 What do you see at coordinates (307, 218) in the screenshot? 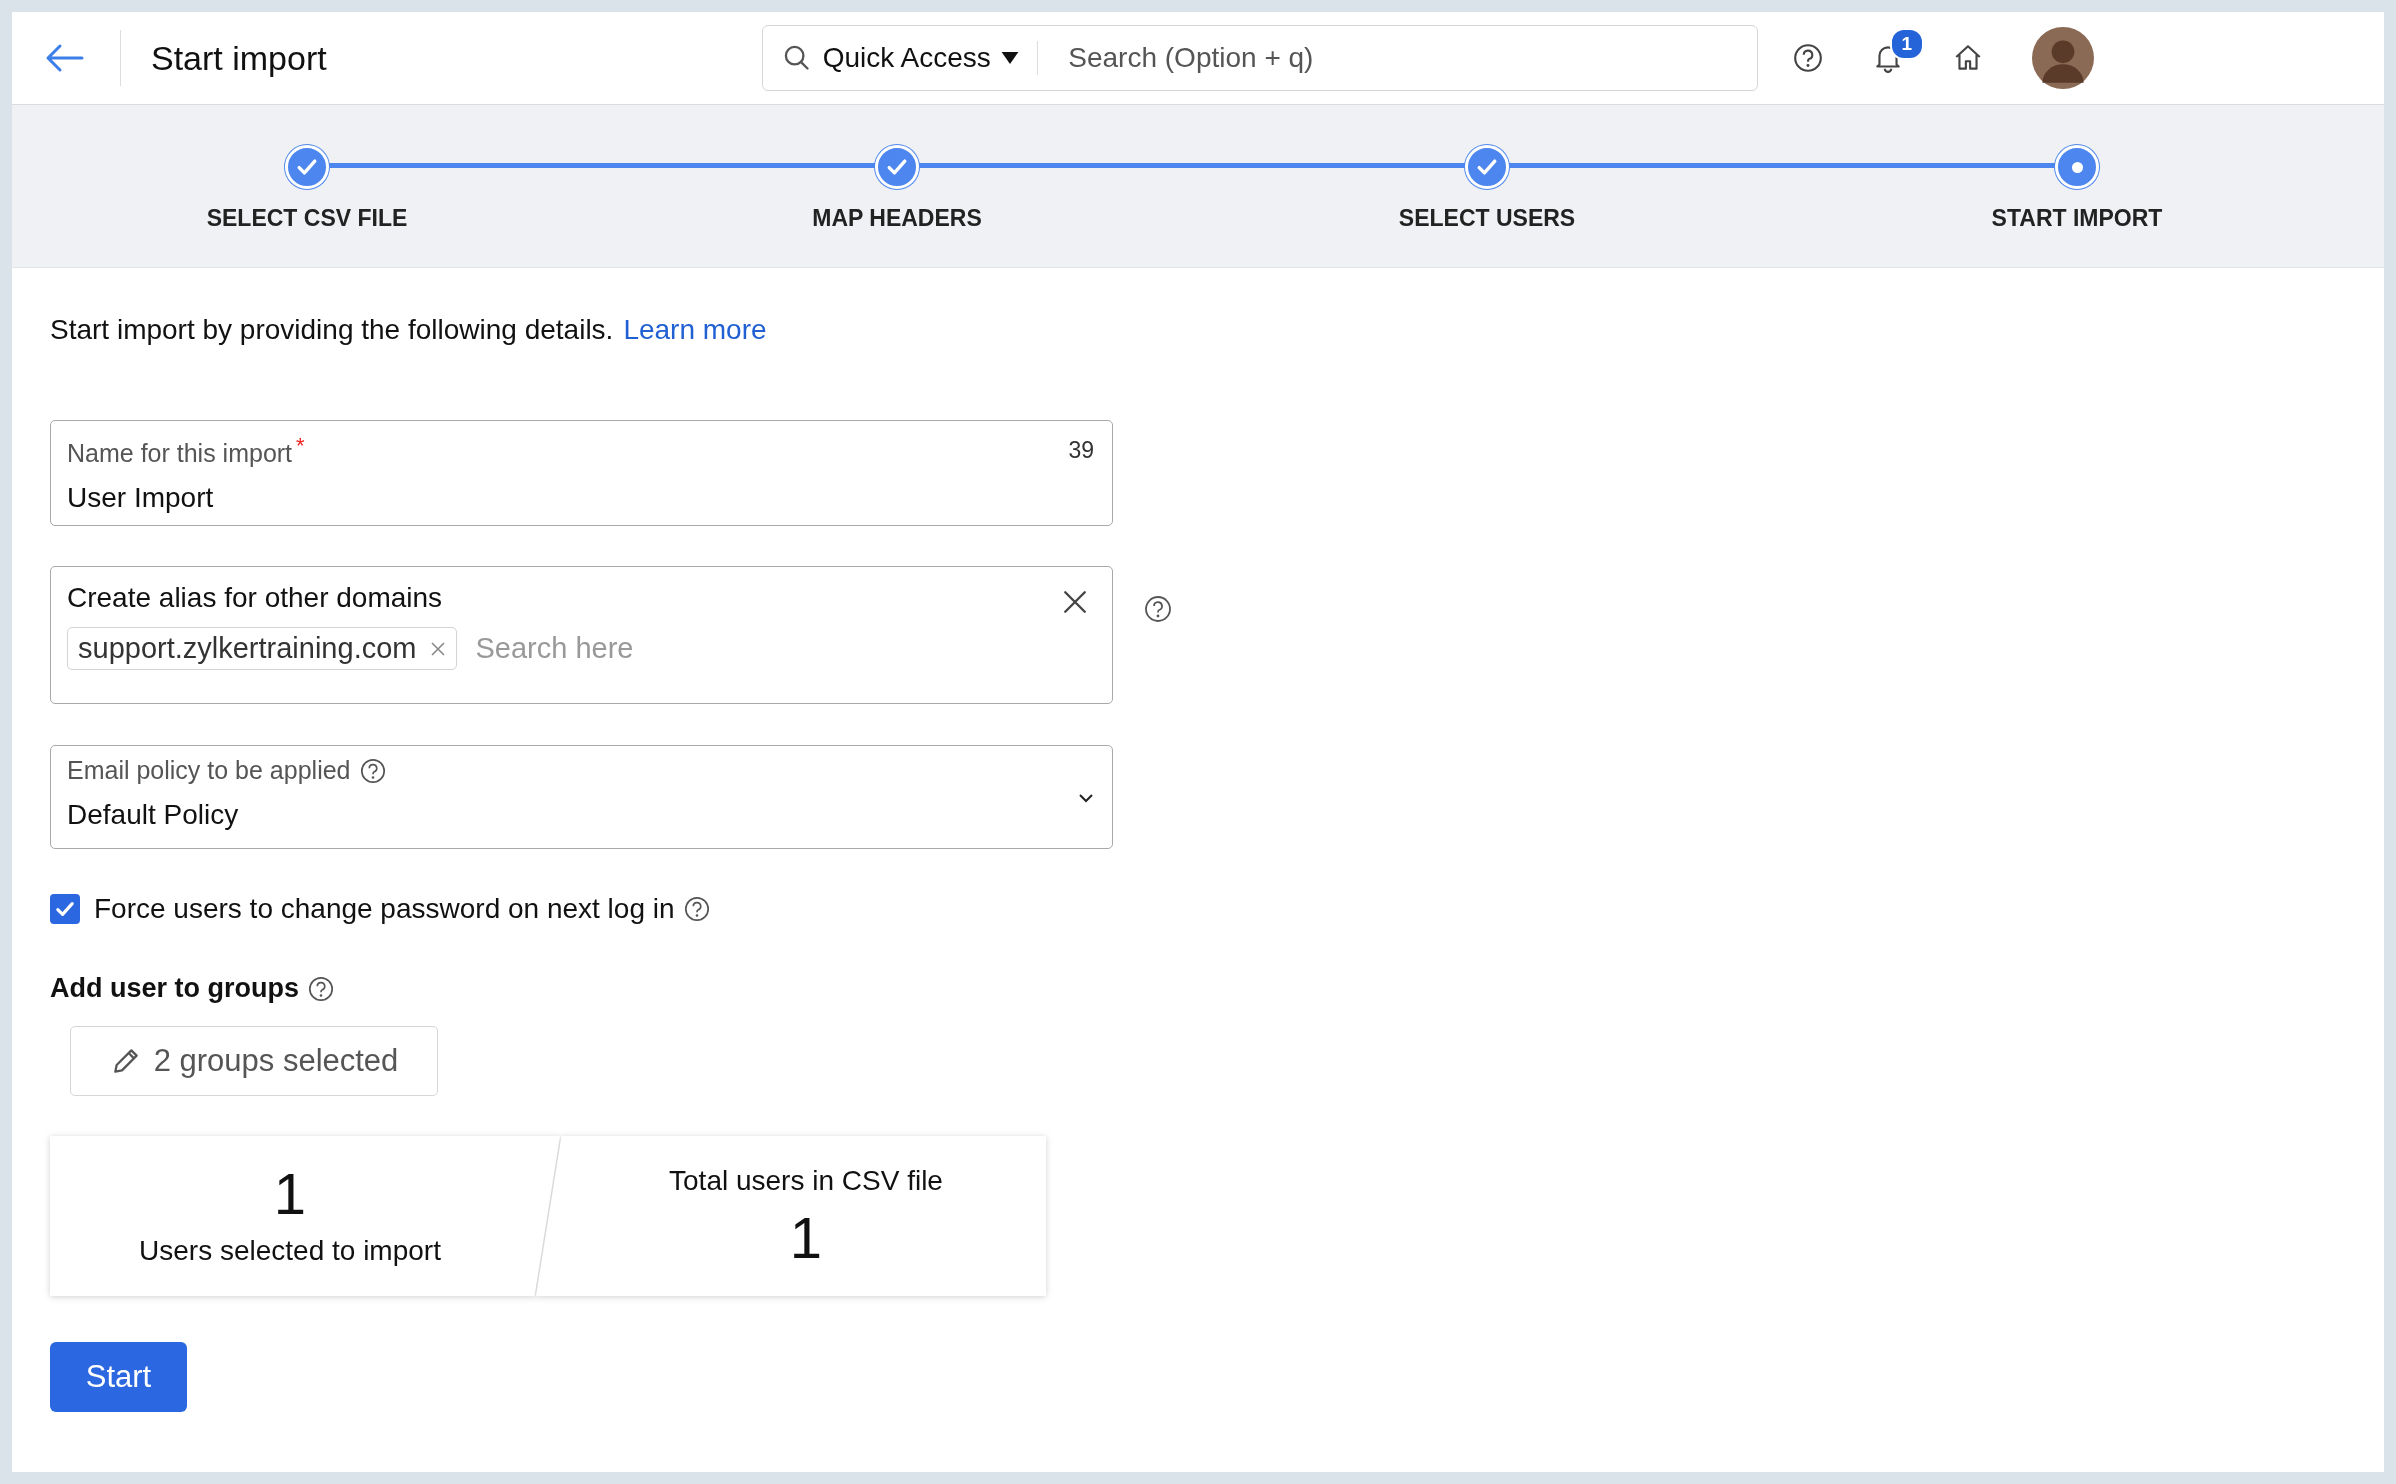
I see `step-label: SELECT CSV FILE` at bounding box center [307, 218].